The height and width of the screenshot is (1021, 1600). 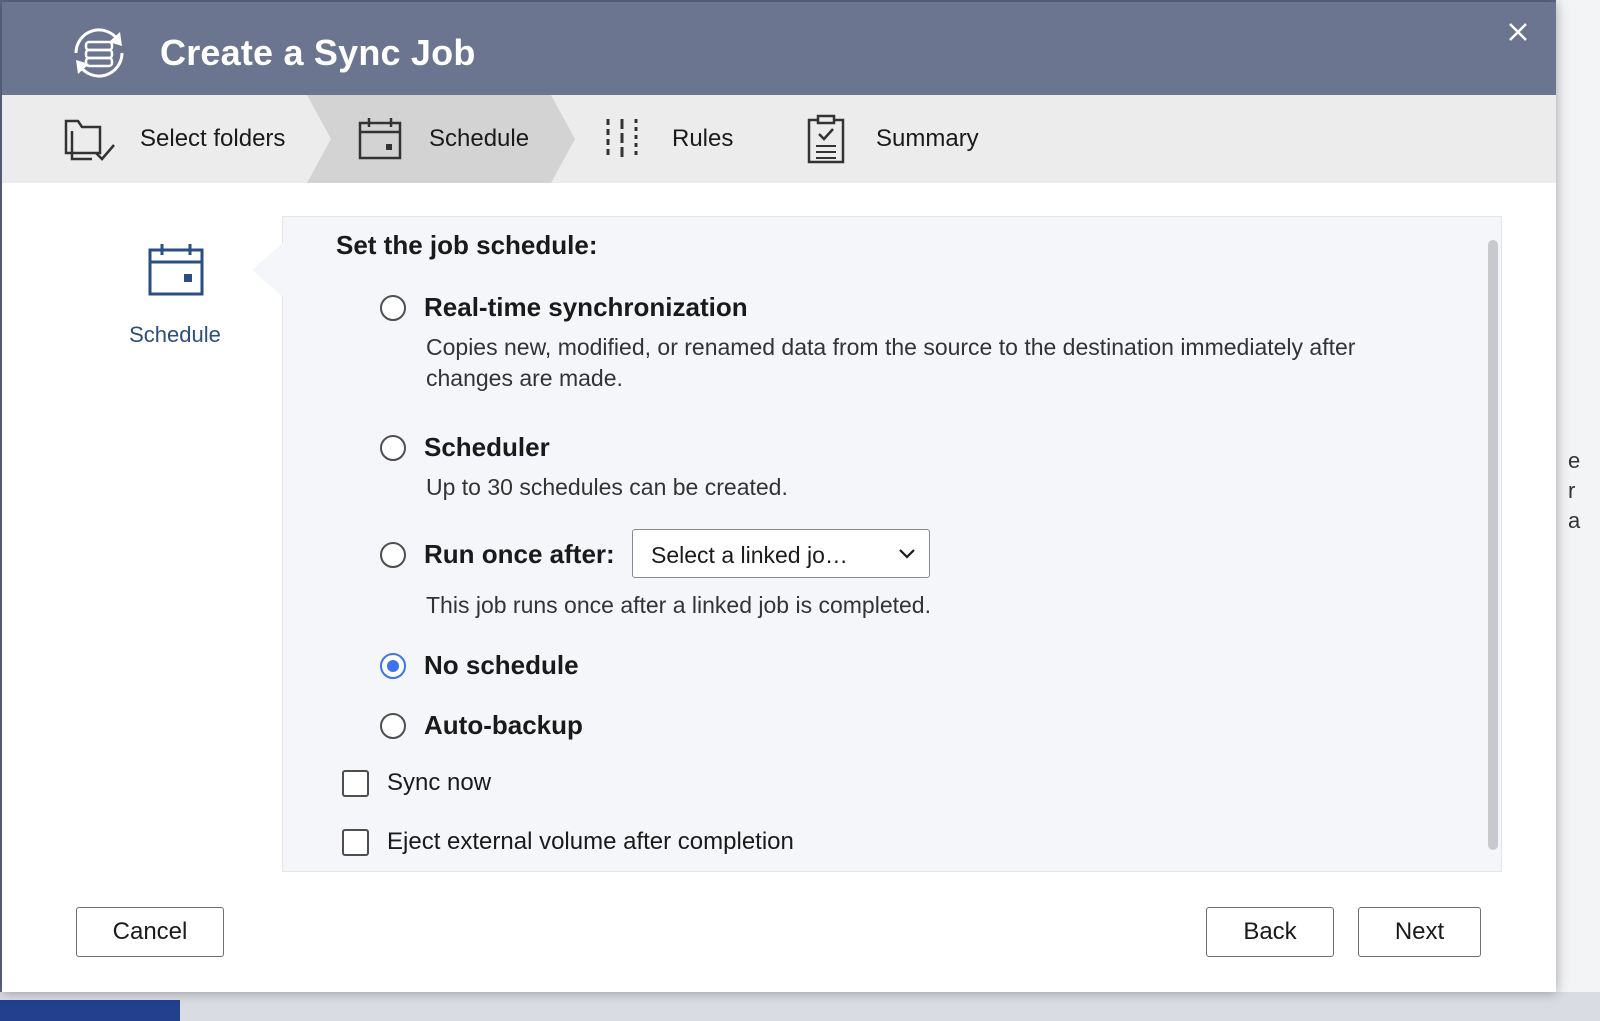 I want to click on option-label: Real-time synchronization, so click(x=586, y=307).